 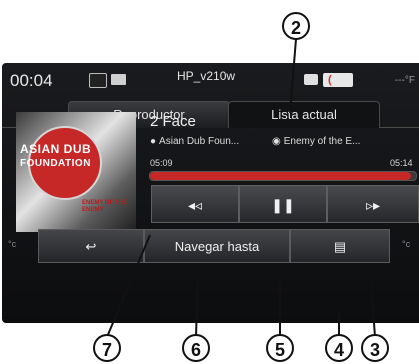 I want to click on callout-6: 6, so click(x=196, y=348).